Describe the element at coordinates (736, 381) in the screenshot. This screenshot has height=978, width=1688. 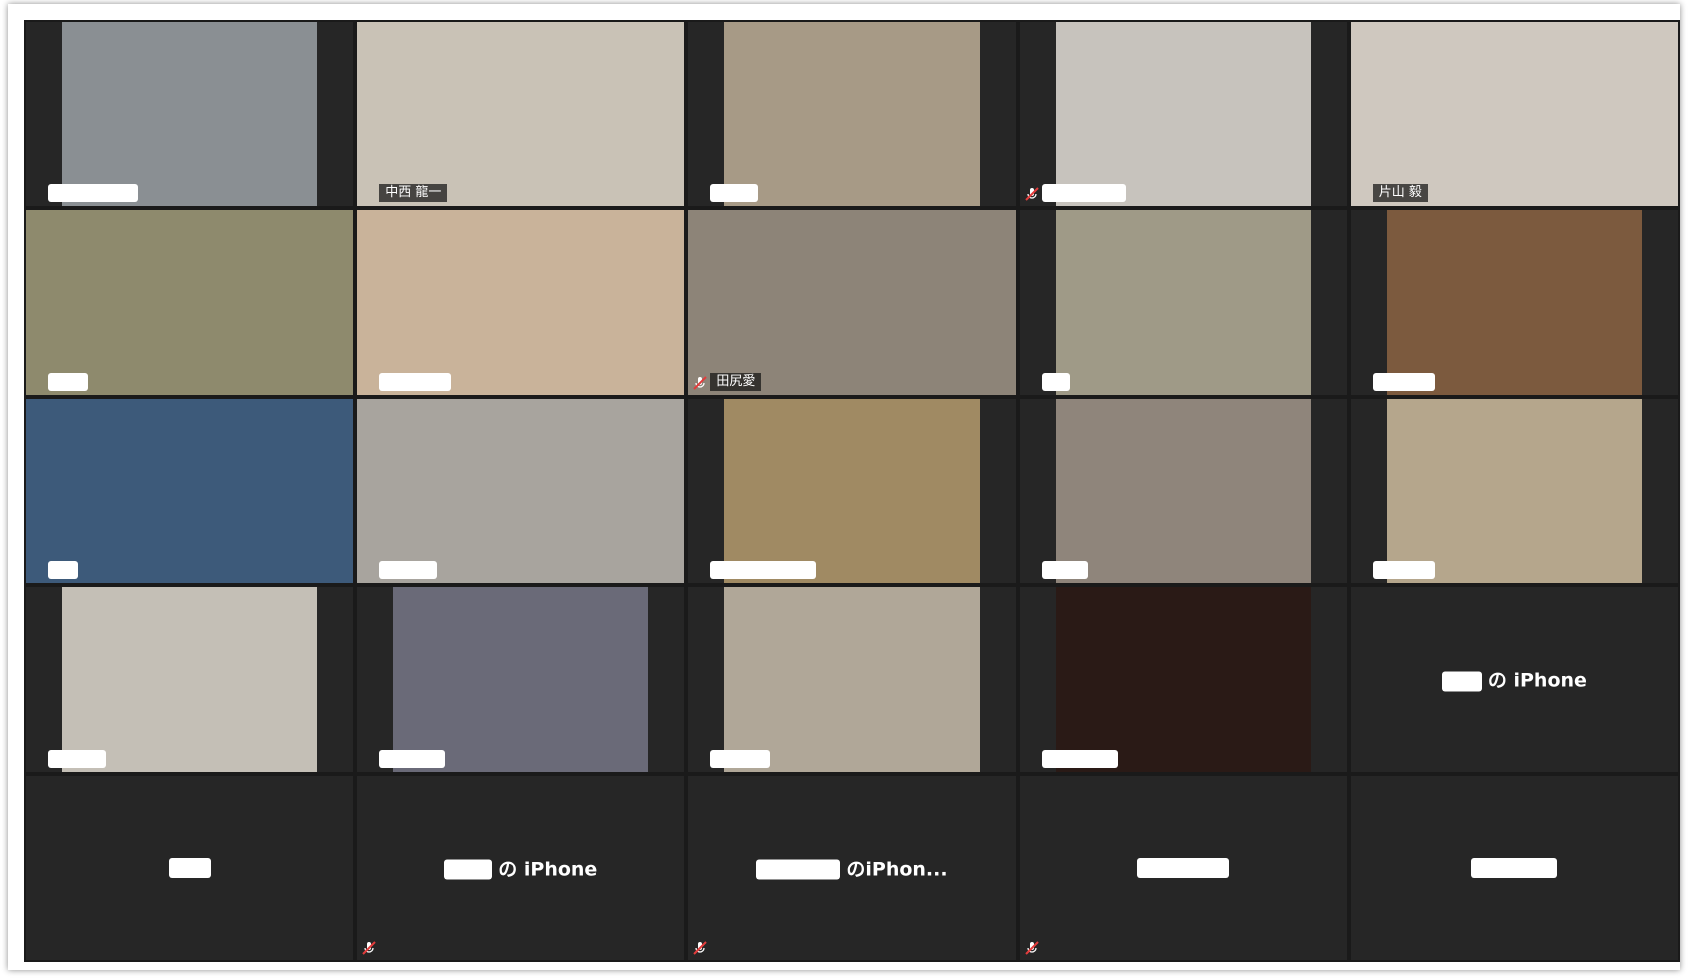
I see `participant-name: 田尻愛` at that location.